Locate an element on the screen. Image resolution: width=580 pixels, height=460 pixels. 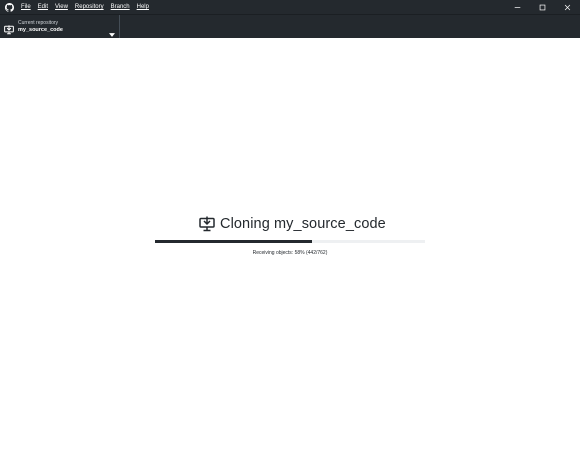
clone-title: Cloning my_source_code is located at coordinates (303, 224).